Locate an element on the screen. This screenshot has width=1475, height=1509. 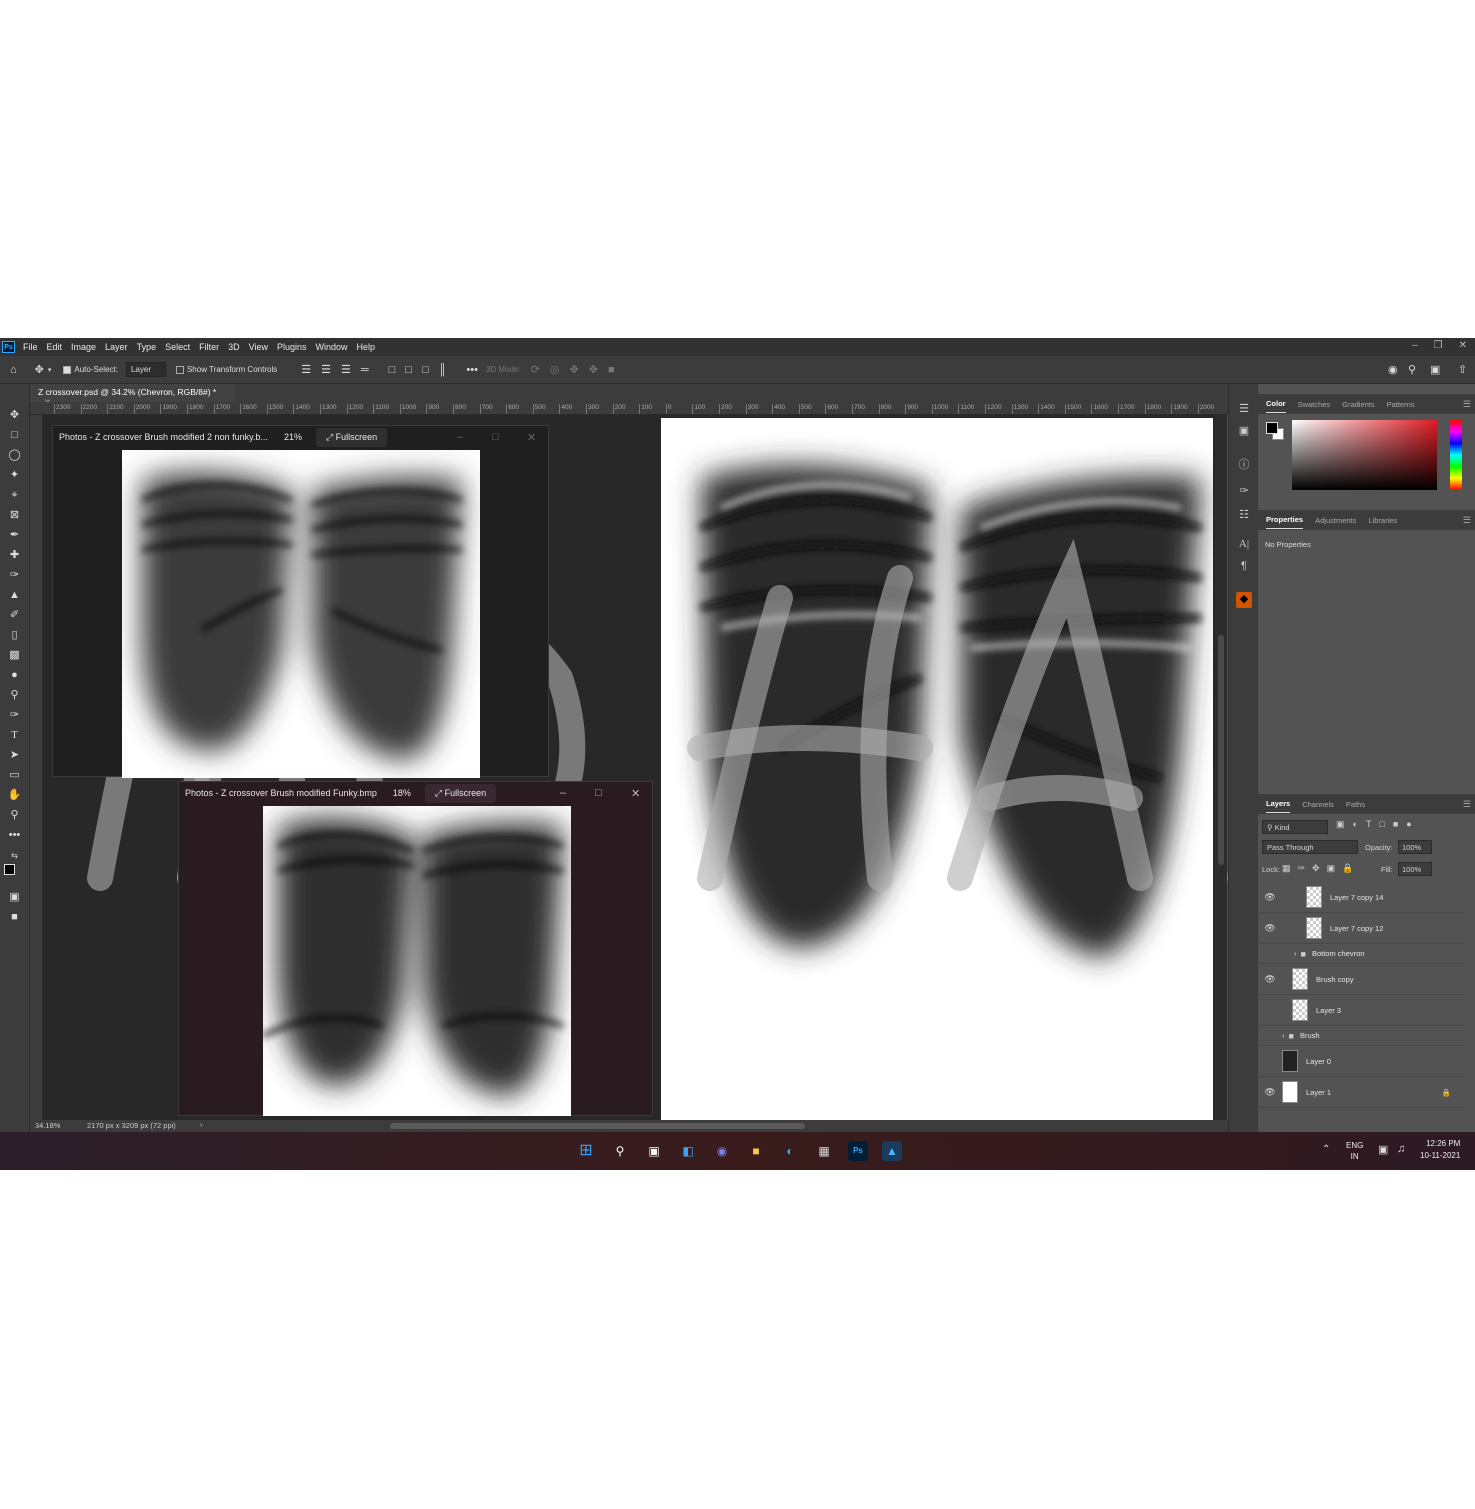
edge-browser-icon: ◐ is located at coordinates (790, 1151).